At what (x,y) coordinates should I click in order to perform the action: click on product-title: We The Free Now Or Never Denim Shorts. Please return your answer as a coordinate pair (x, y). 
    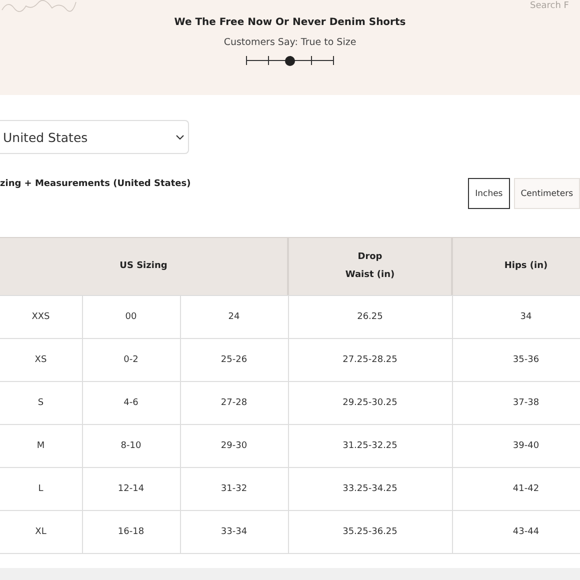
    Looking at the image, I should click on (290, 22).